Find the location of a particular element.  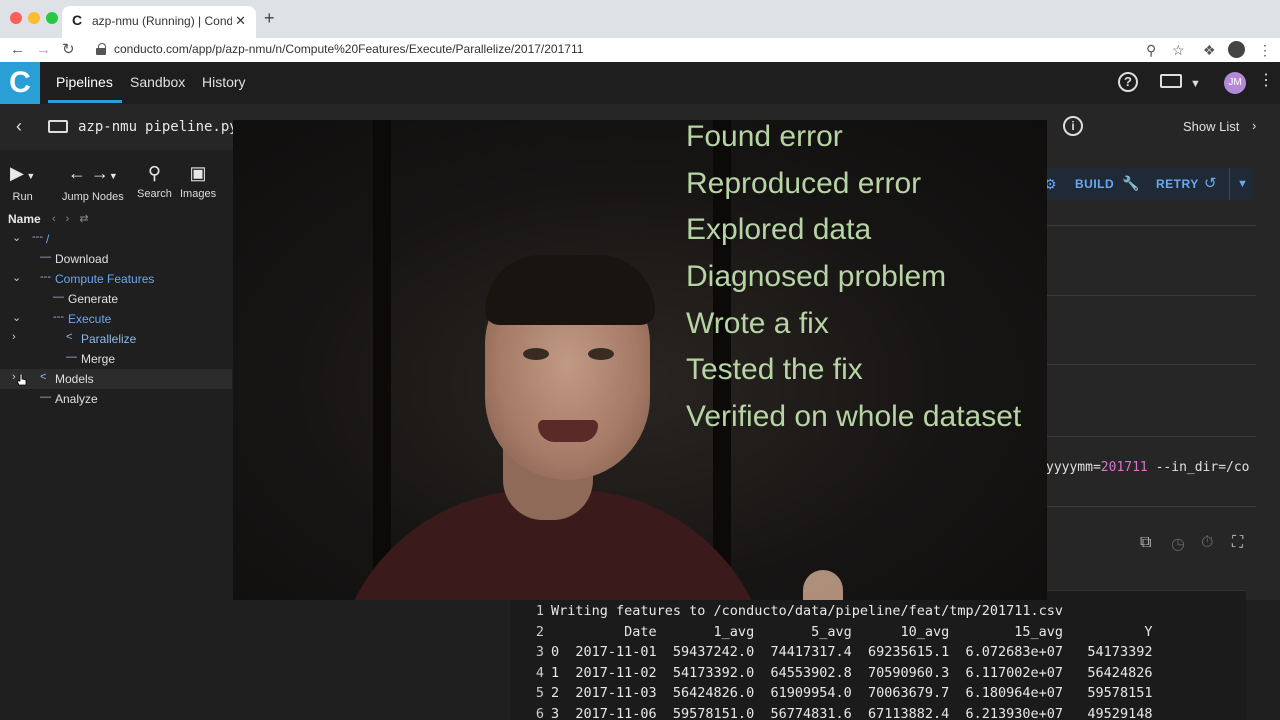

parallel-icon: < is located at coordinates (43, 377).